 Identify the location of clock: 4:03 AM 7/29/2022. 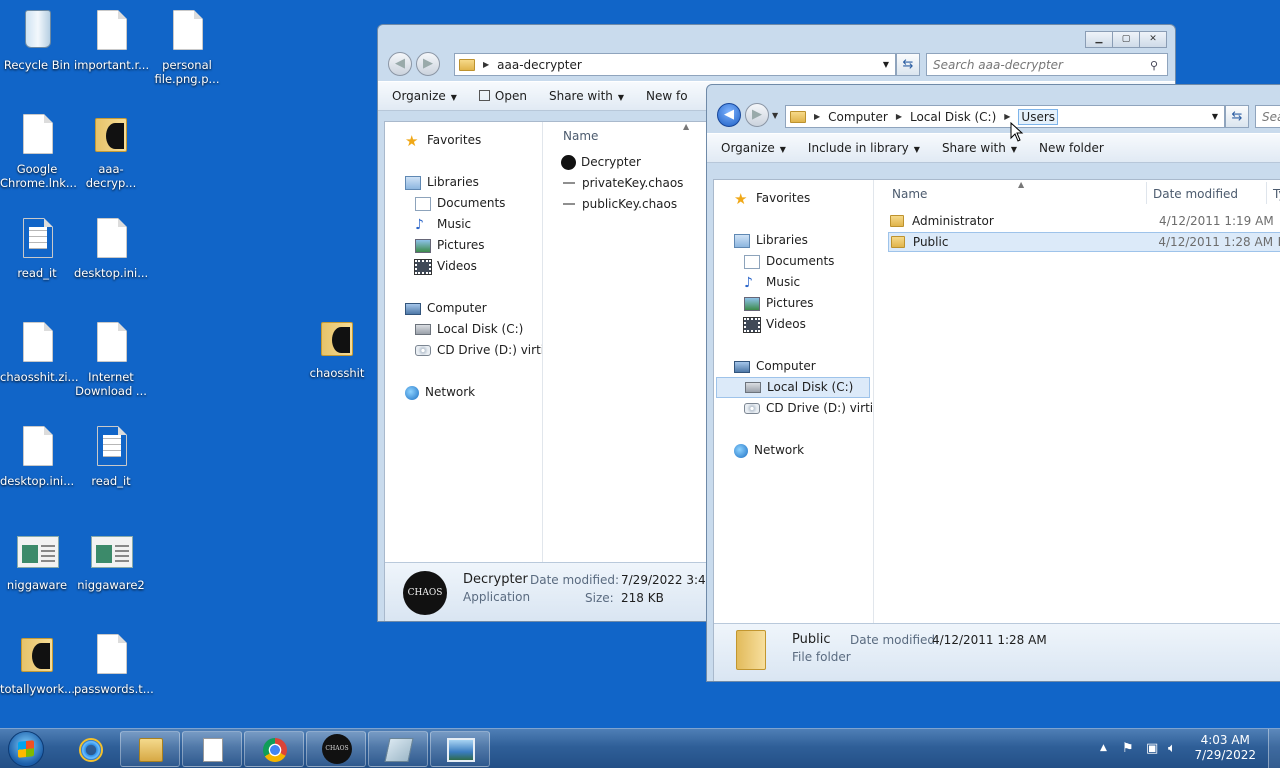
(1225, 748).